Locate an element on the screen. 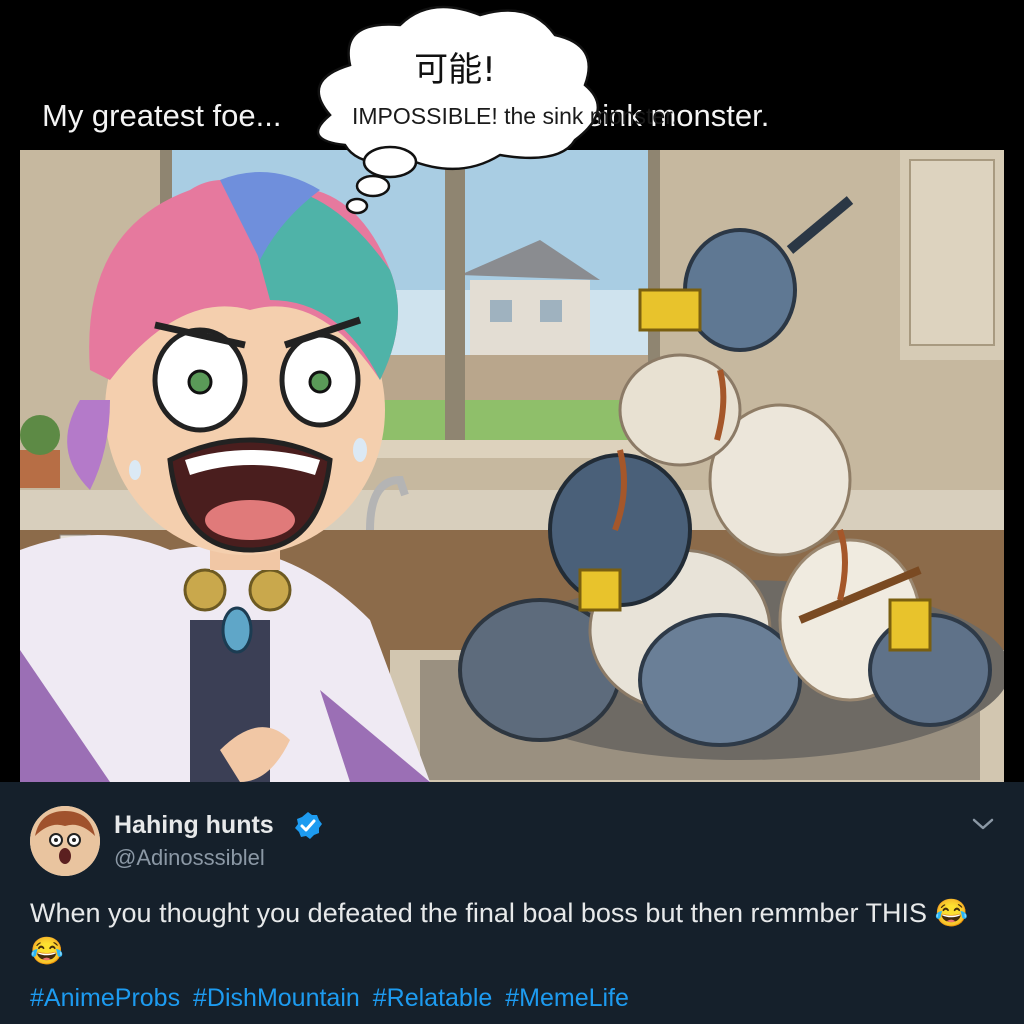 The width and height of the screenshot is (1024, 1024). display-name: Hahing hunts is located at coordinates (194, 825).